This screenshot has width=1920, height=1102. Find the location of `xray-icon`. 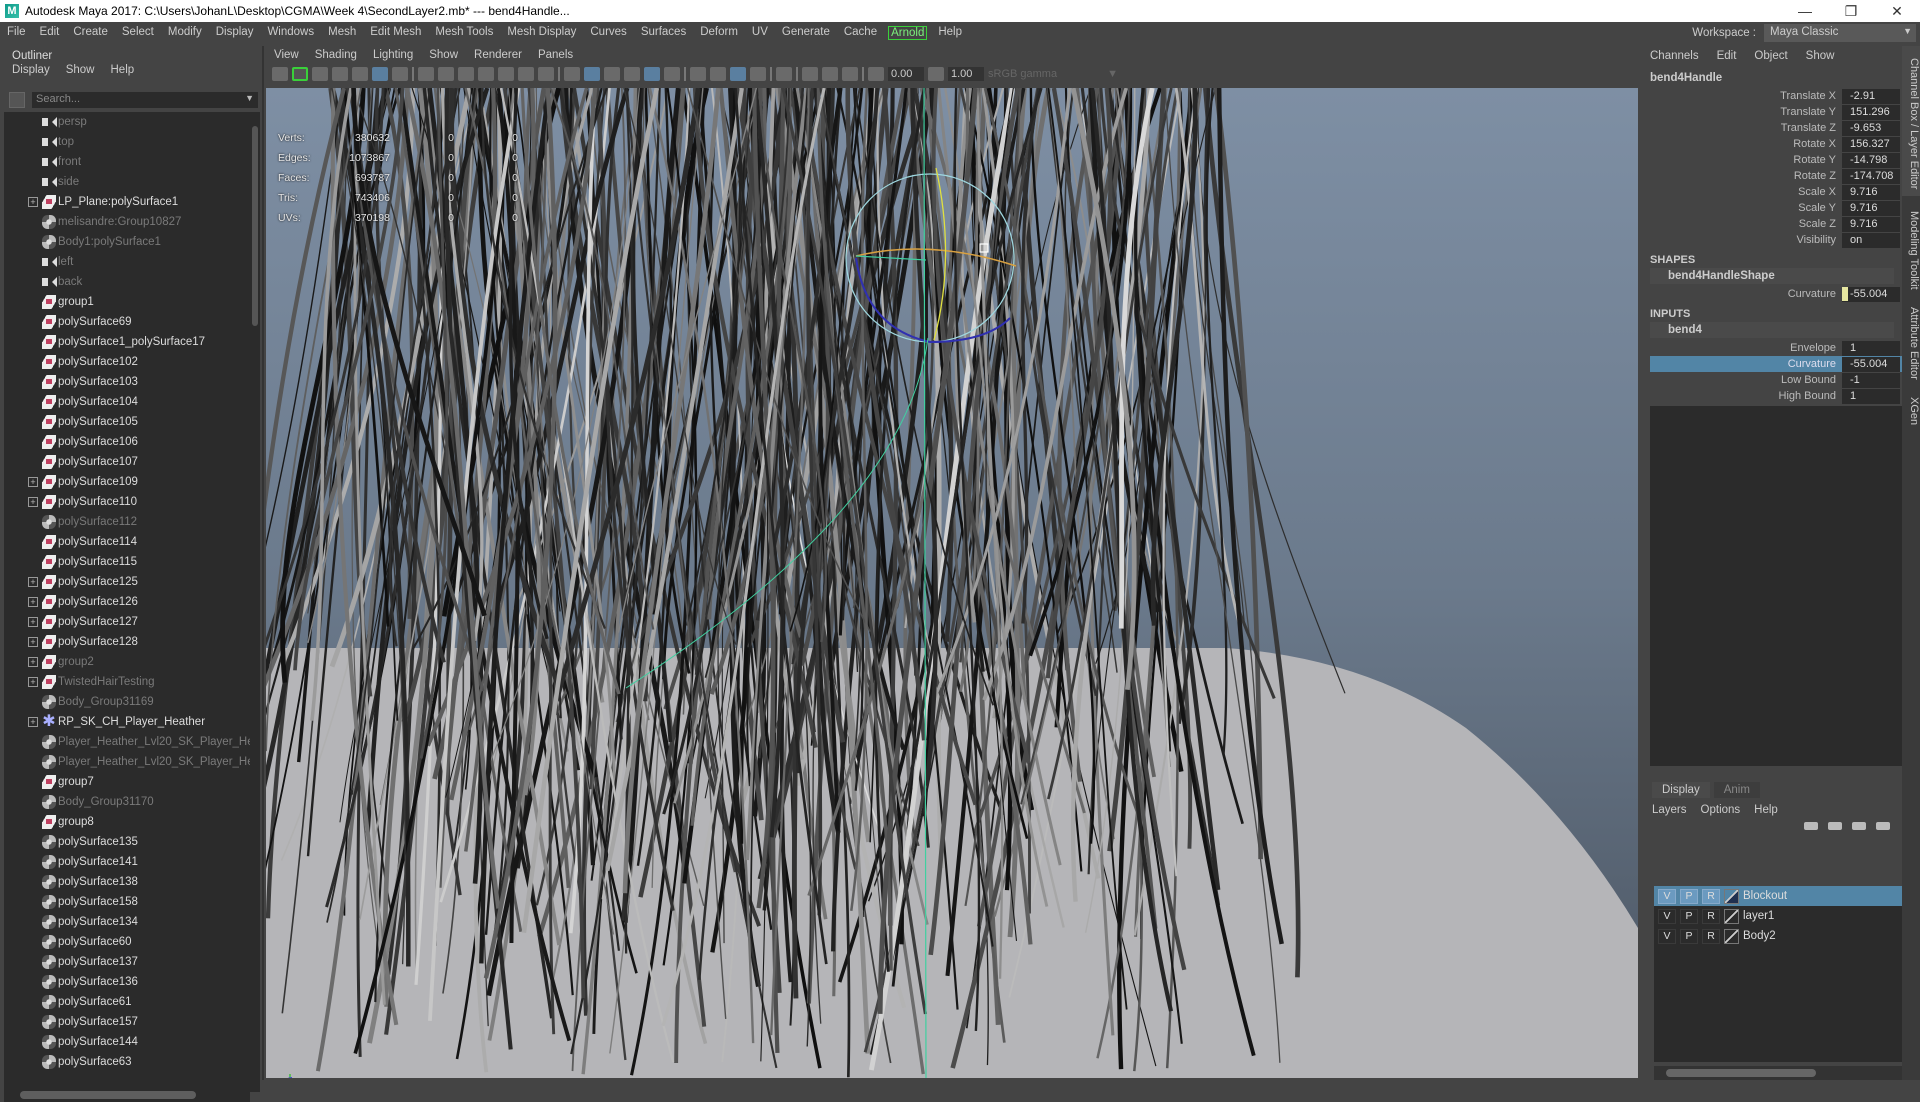

xray-icon is located at coordinates (810, 74).